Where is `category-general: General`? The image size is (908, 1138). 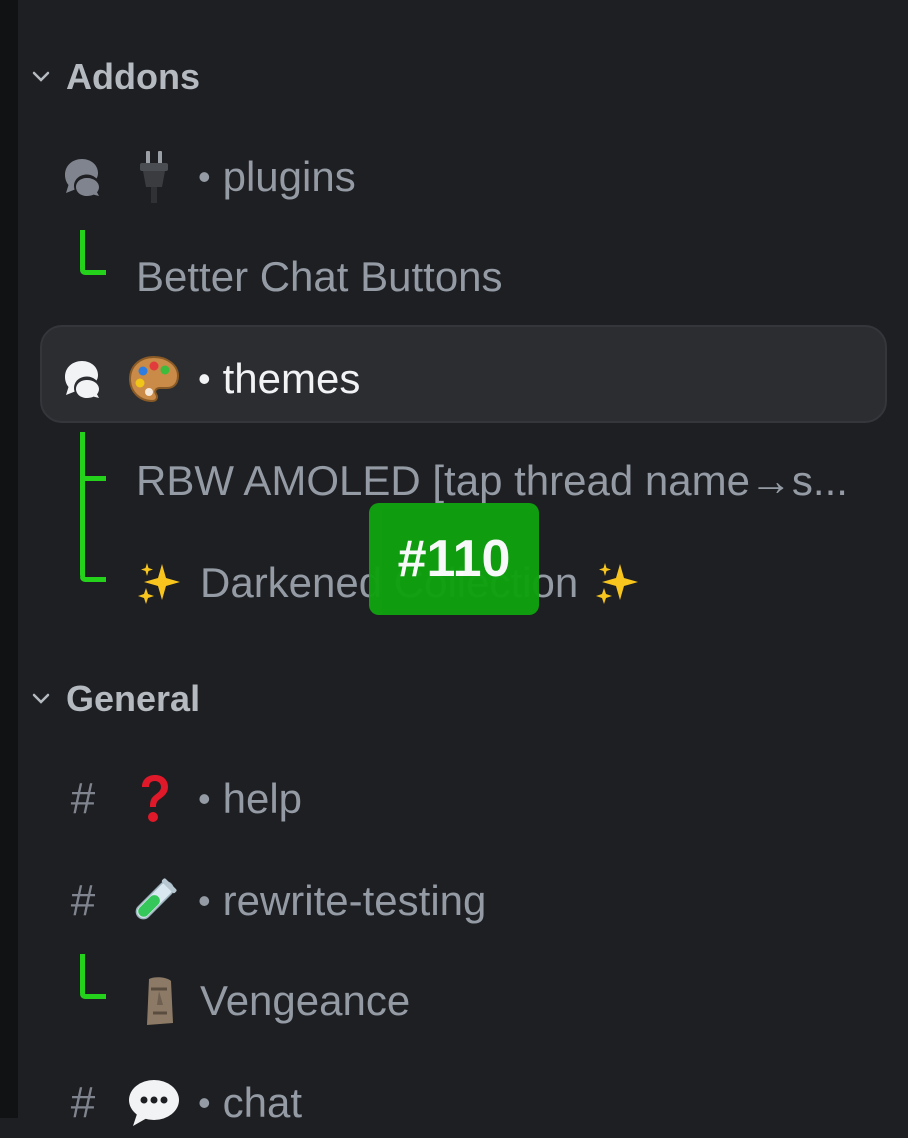
category-general: General is located at coordinates (115, 699).